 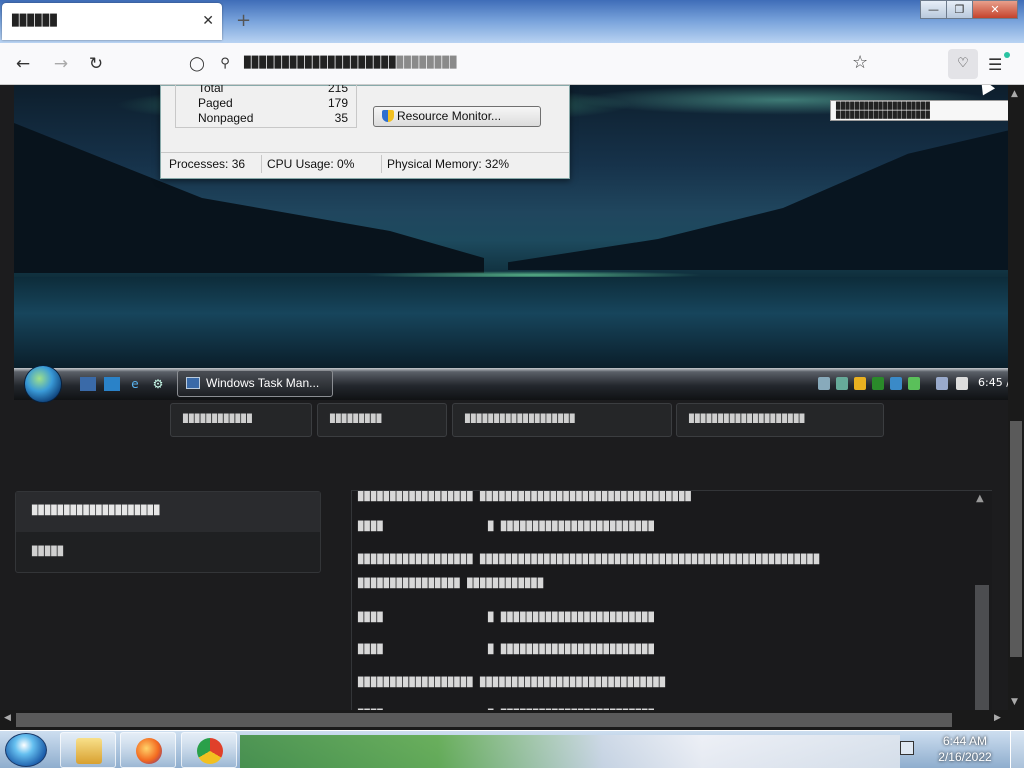 I want to click on status-cpu: CPU Usage: 0%, so click(x=311, y=164).